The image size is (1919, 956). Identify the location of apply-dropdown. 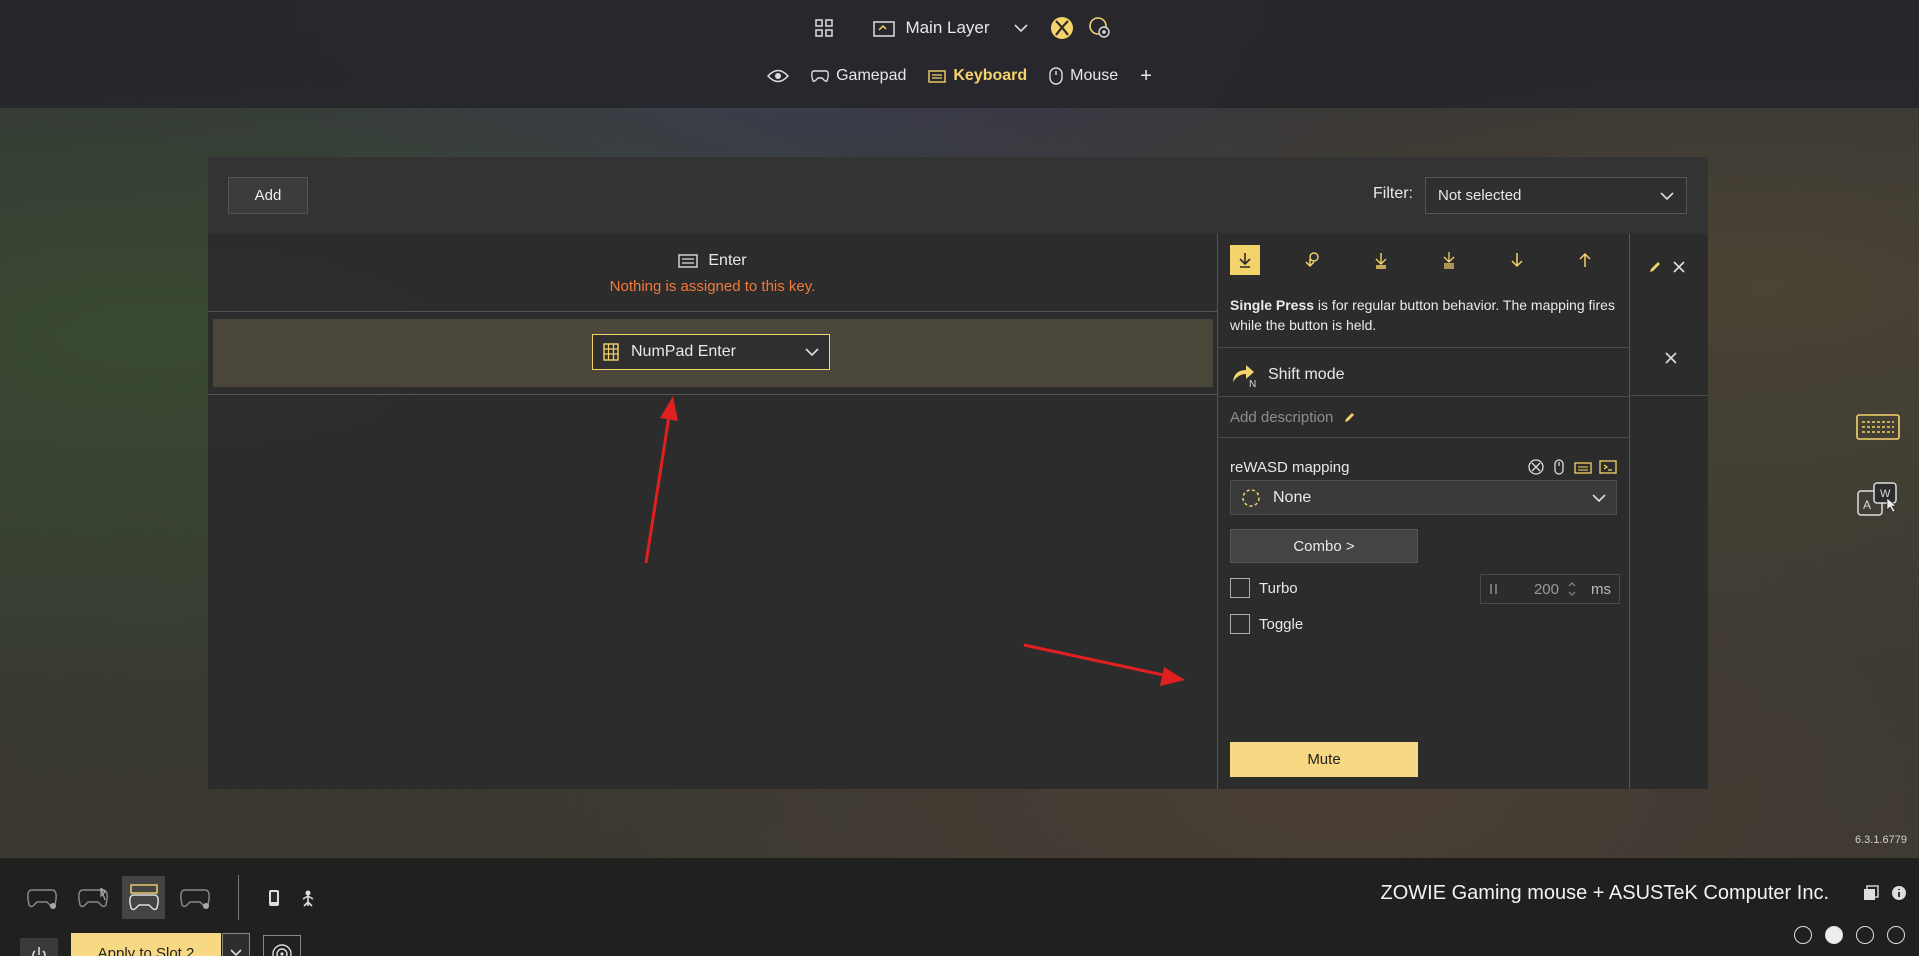
(236, 944).